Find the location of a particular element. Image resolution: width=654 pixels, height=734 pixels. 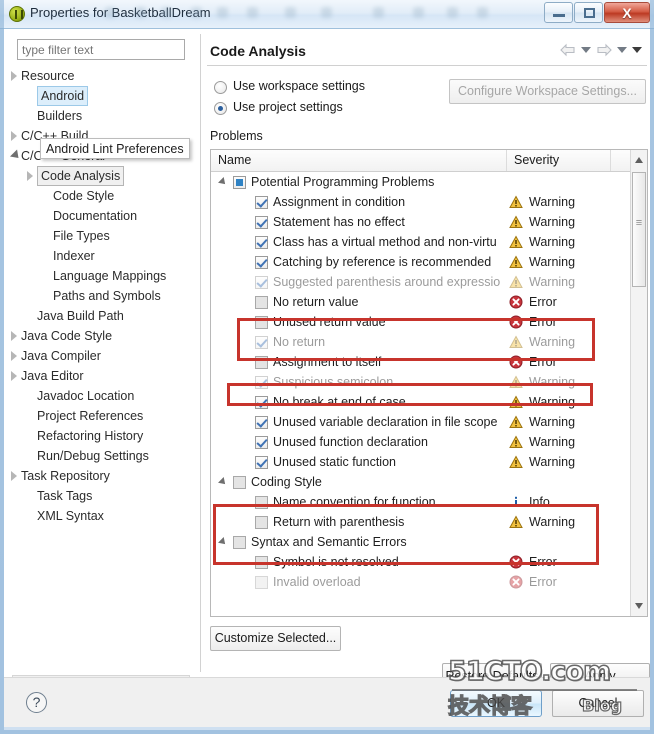

sidebar-item-xml-syntax: XML Syntax is located at coordinates (103, 516).